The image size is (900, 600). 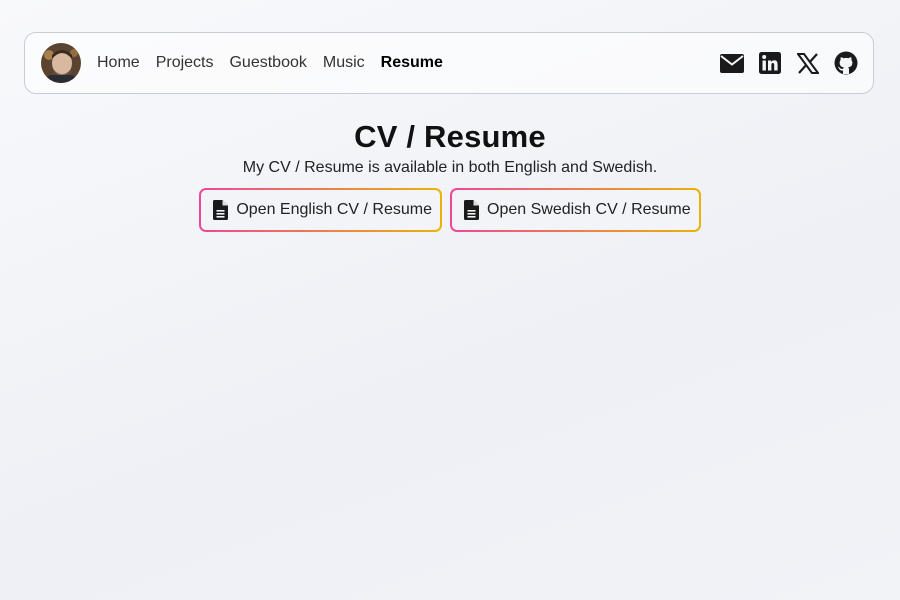 I want to click on nav-link-resume: Resume, so click(x=412, y=63).